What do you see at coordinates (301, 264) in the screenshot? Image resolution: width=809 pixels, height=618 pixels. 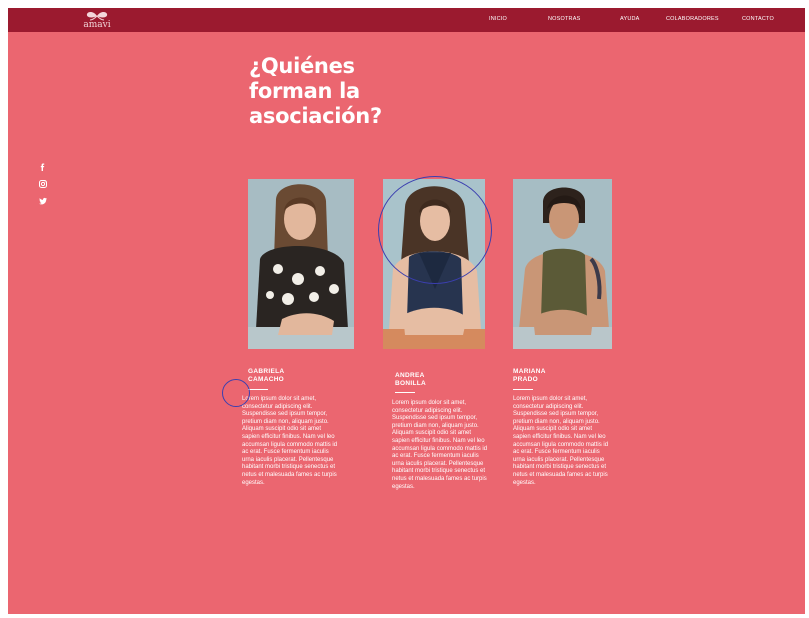 I see `member-photo-gabriela` at bounding box center [301, 264].